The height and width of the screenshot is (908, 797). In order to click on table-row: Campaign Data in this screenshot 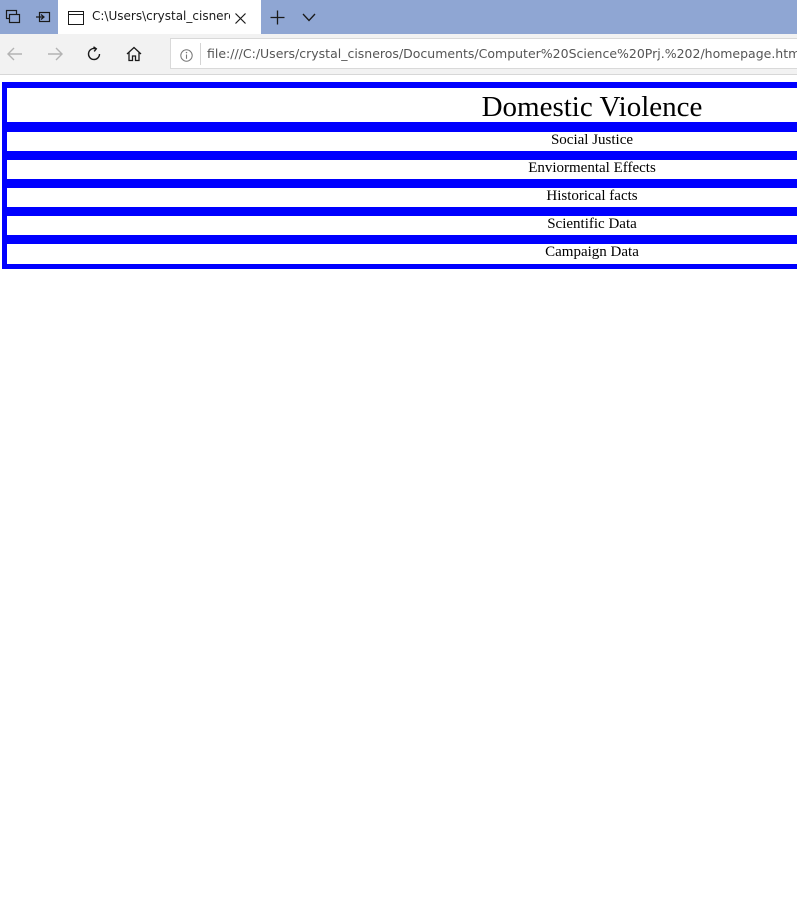, I will do `click(402, 254)`.